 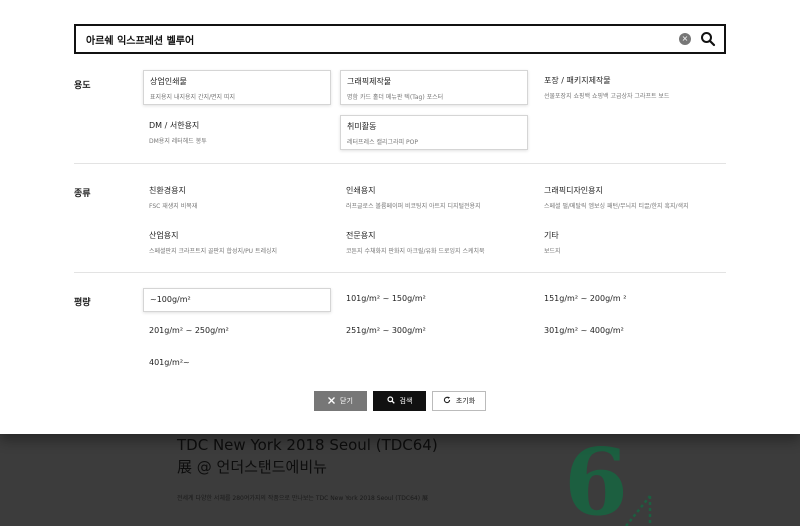 What do you see at coordinates (685, 39) in the screenshot?
I see `clear-icon: ×` at bounding box center [685, 39].